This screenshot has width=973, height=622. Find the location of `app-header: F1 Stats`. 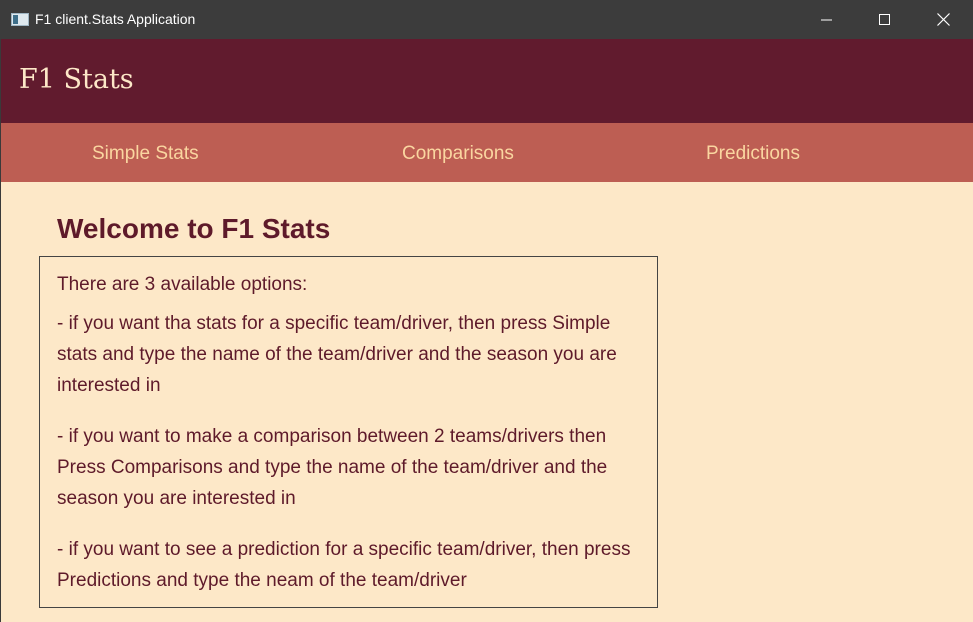

app-header: F1 Stats is located at coordinates (487, 81).